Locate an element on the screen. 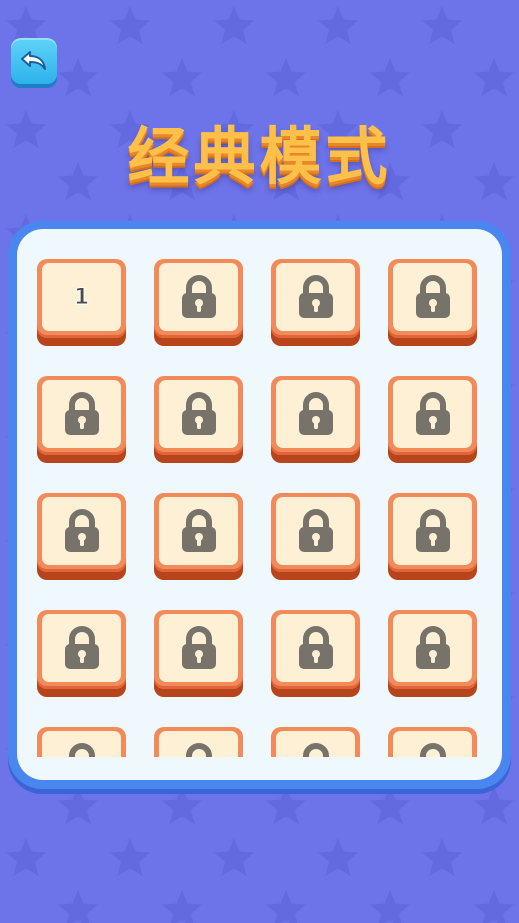  back-button is located at coordinates (34, 61).